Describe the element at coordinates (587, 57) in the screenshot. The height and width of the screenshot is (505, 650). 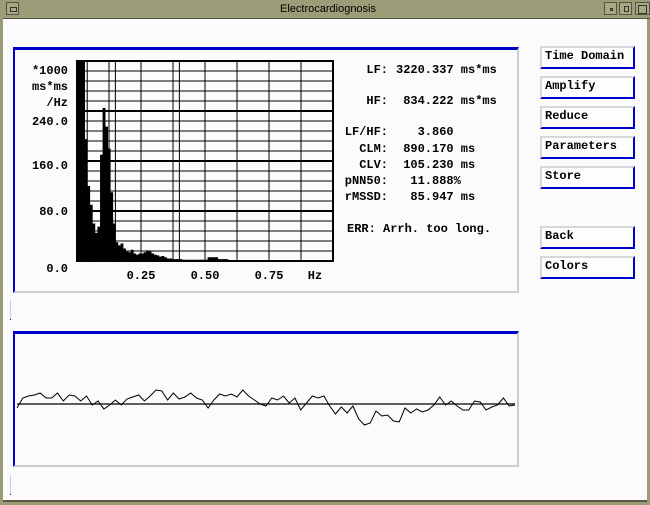
I see `time-domain-button: Time Domain` at that location.